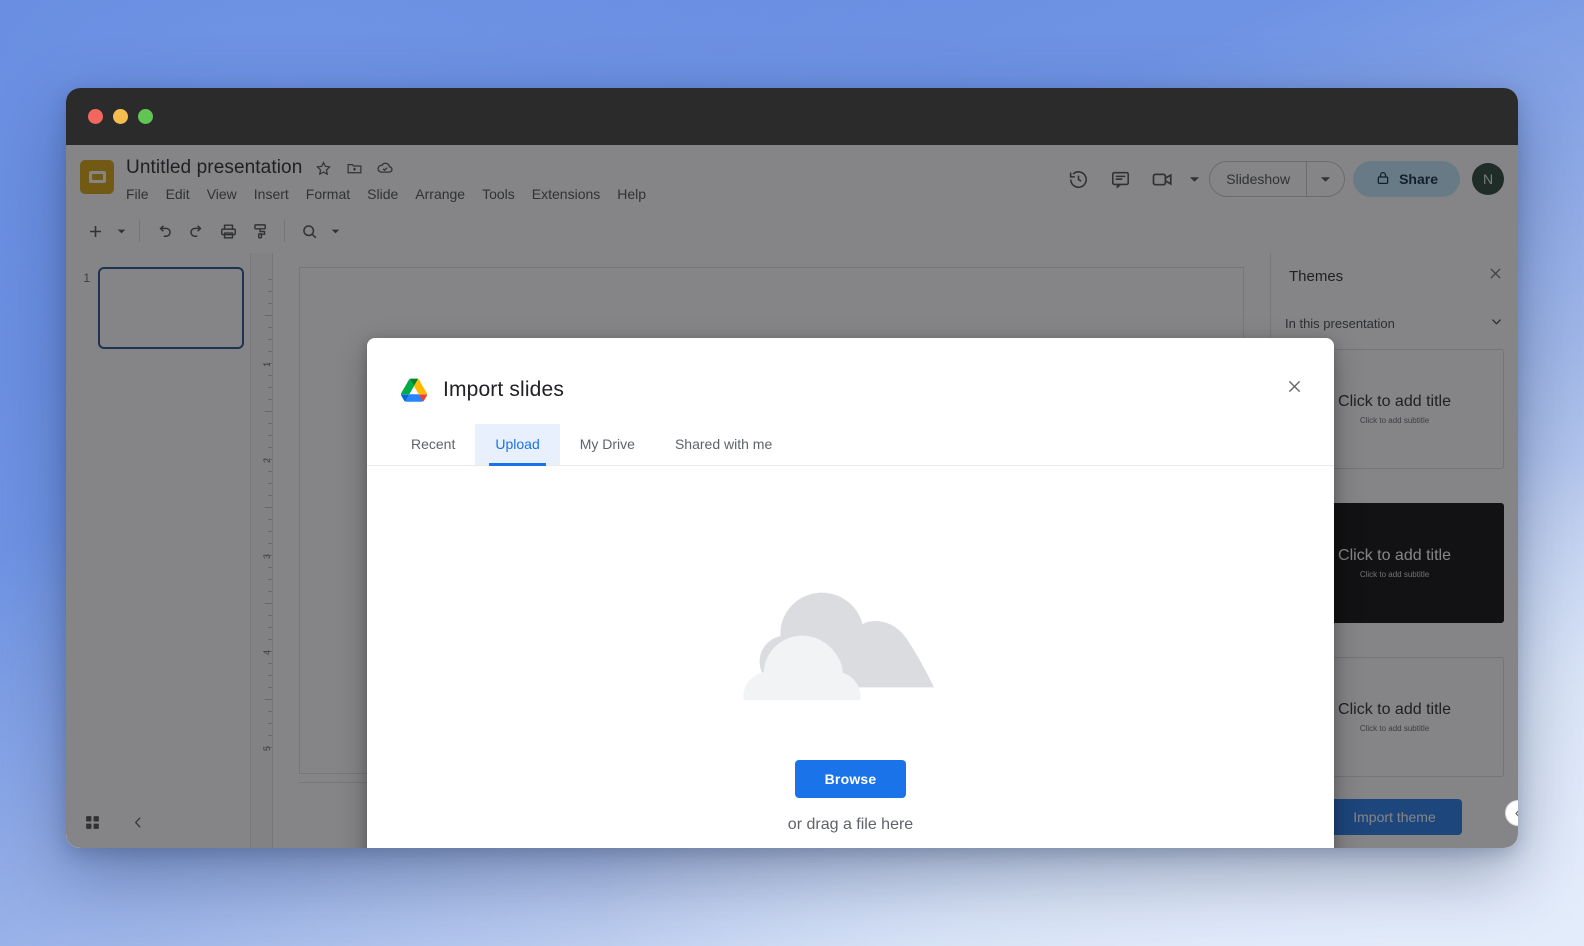  I want to click on tab-recent: Recent, so click(433, 444).